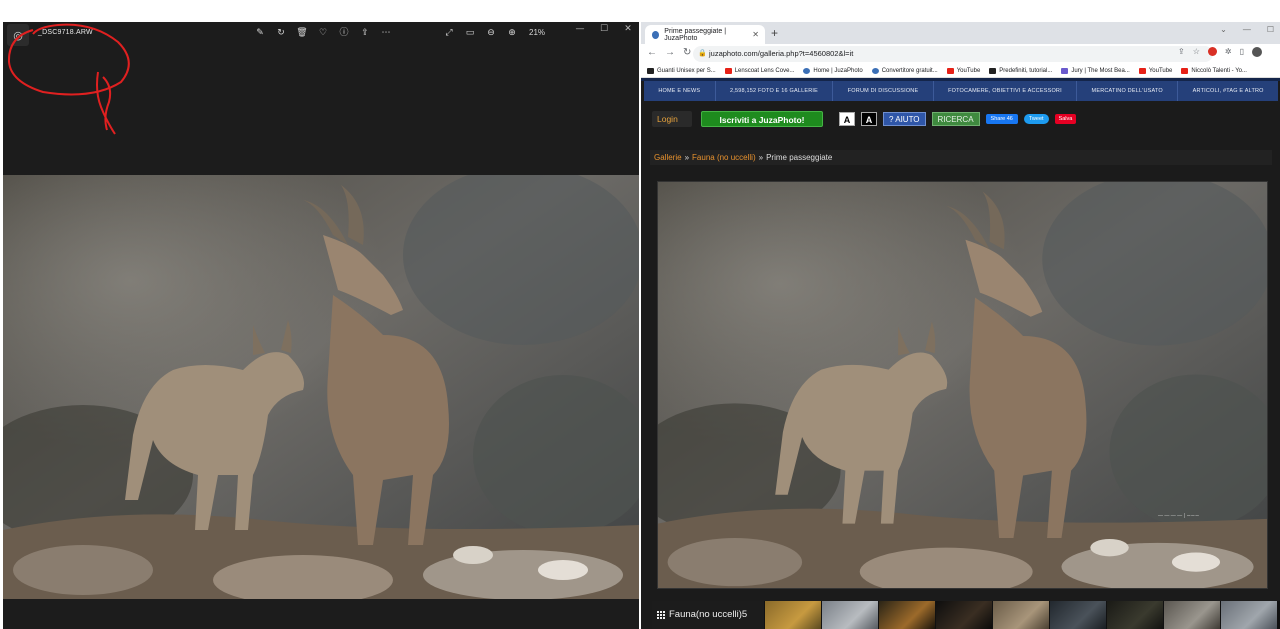 The width and height of the screenshot is (1280, 629). What do you see at coordinates (470, 33) in the screenshot?
I see `fit-icon: ▭` at bounding box center [470, 33].